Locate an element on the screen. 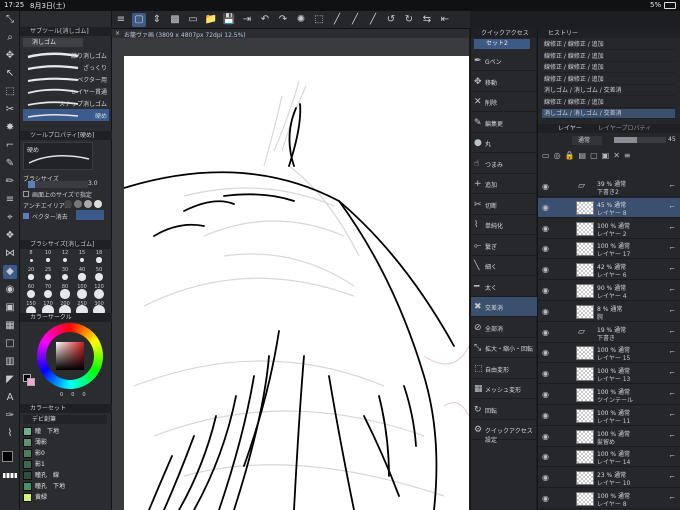  frame-icon: ▥ is located at coordinates (10, 362).